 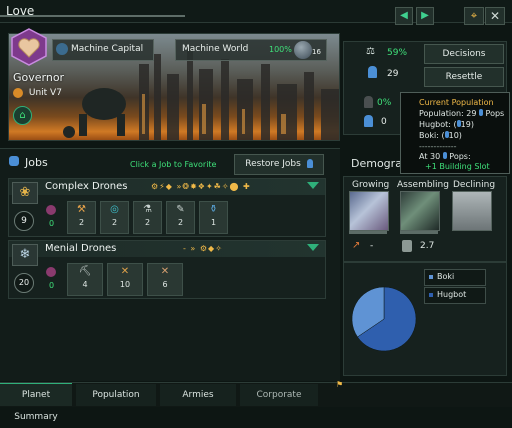 I want to click on jobs-title: Jobs, so click(x=36, y=162).